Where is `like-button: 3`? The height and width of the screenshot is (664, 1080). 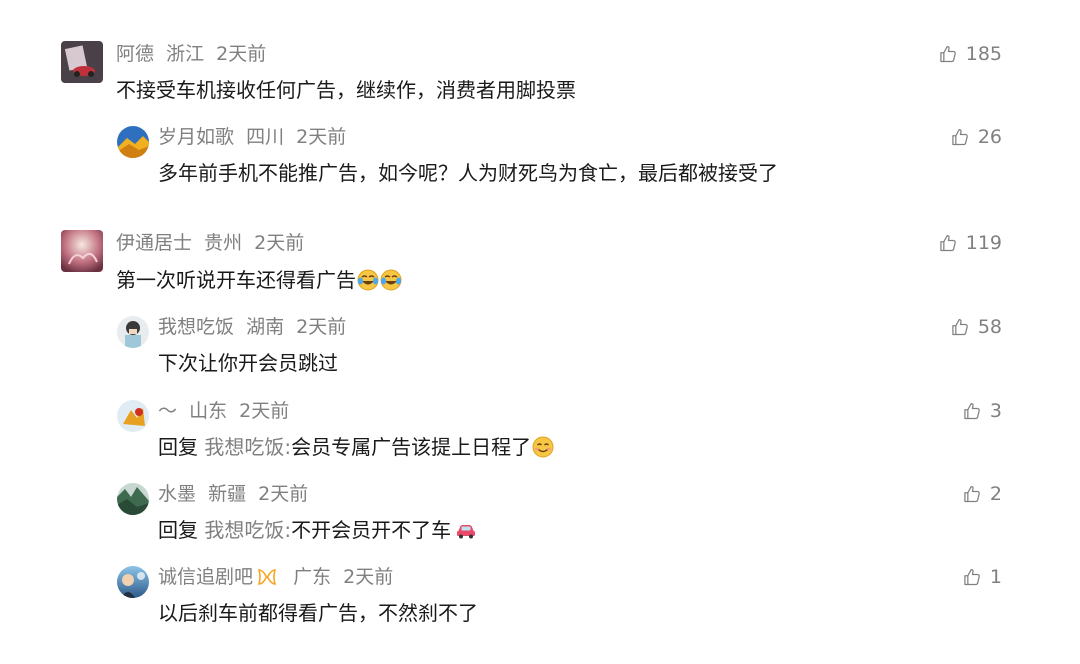 like-button: 3 is located at coordinates (982, 411).